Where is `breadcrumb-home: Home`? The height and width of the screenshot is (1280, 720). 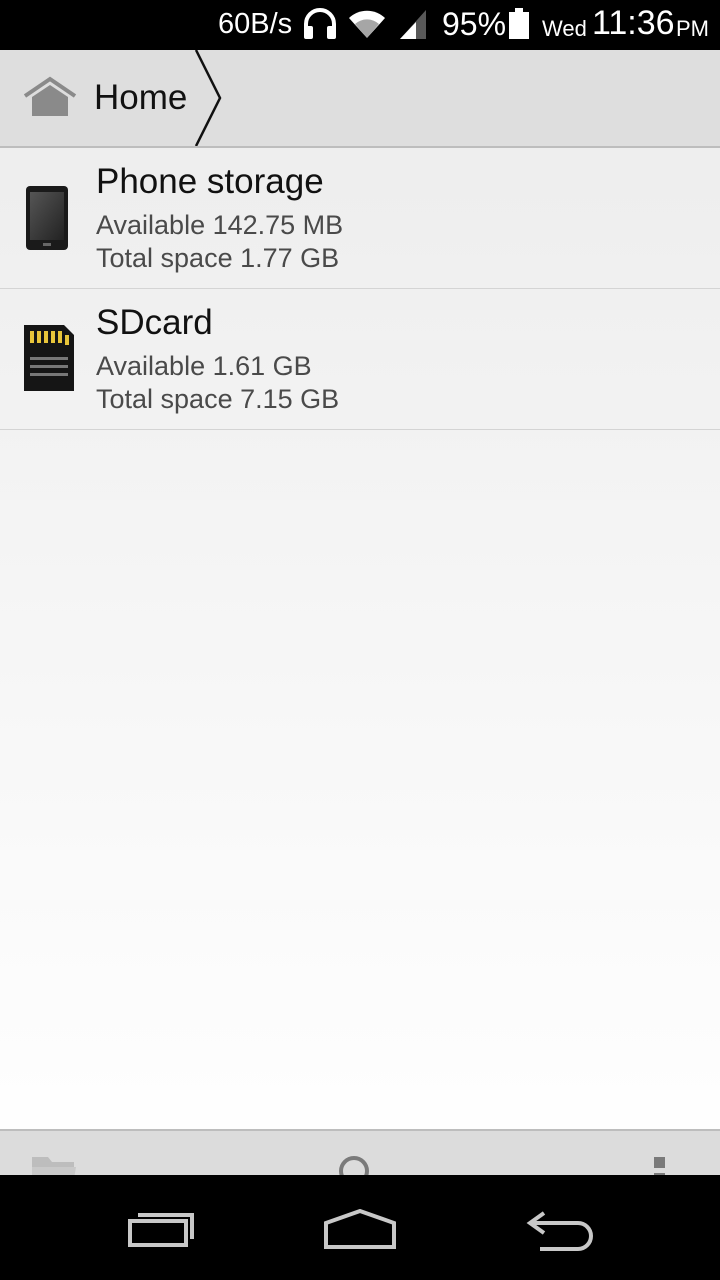
breadcrumb-home: Home is located at coordinates (111, 98).